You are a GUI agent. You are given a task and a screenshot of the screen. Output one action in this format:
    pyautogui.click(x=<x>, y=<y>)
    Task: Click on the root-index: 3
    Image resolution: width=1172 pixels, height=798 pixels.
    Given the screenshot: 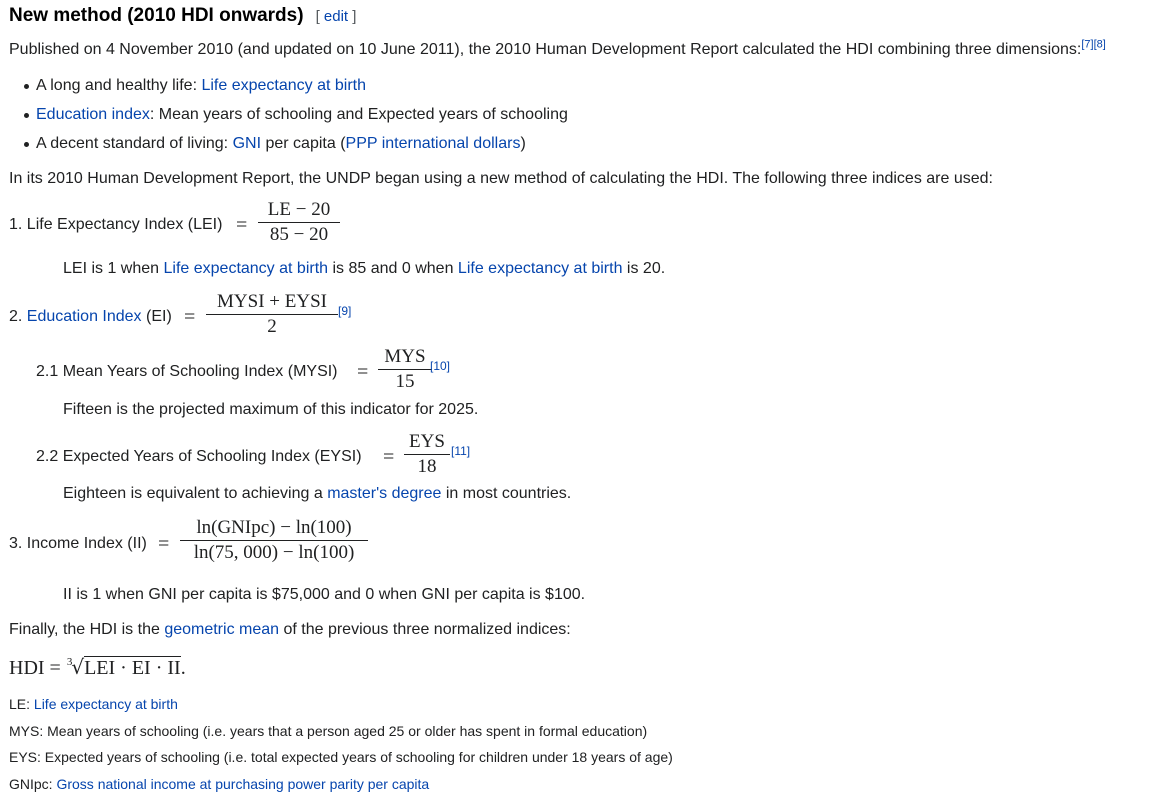 What is the action you would take?
    pyautogui.click(x=69, y=662)
    